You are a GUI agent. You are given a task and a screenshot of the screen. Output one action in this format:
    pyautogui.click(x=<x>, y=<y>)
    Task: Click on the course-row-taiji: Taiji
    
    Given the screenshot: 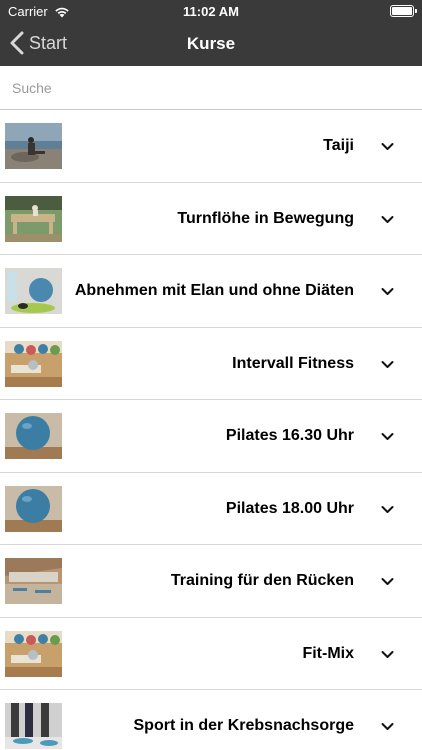 What is the action you would take?
    pyautogui.click(x=211, y=146)
    